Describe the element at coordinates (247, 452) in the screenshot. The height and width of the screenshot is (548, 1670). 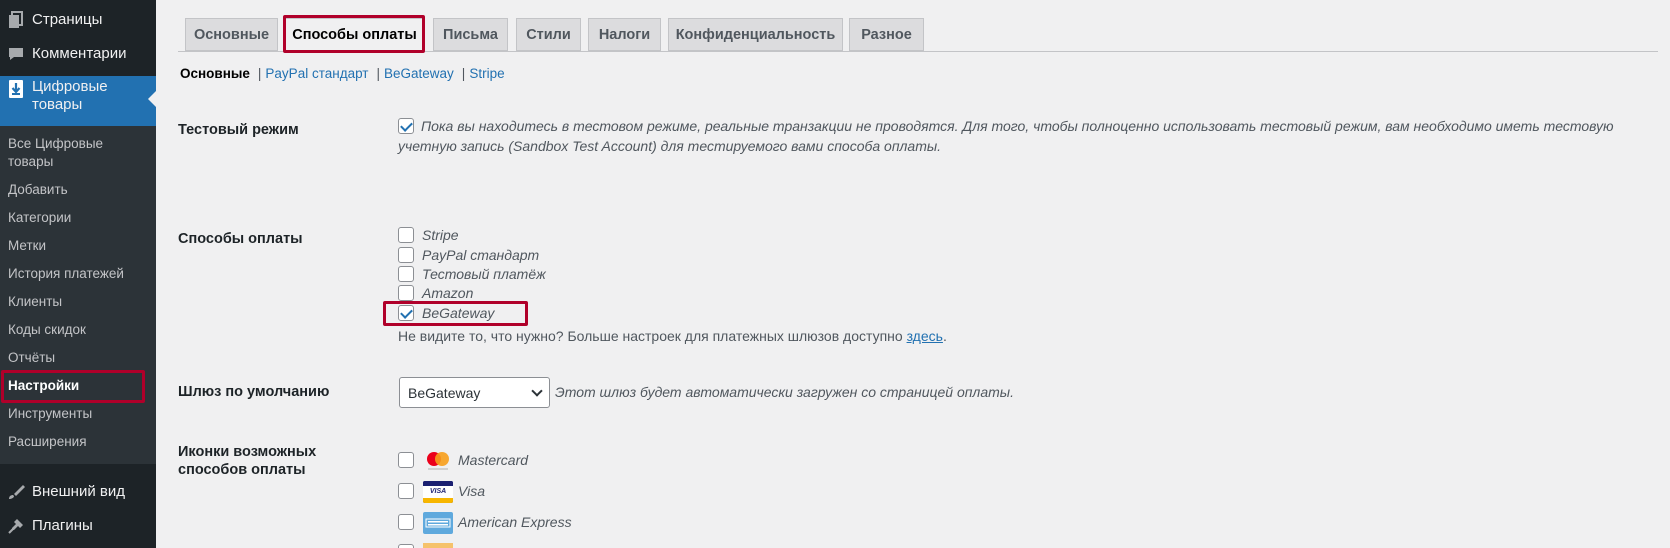
I see `payment-icons-label-line1: Иконки возможных` at that location.